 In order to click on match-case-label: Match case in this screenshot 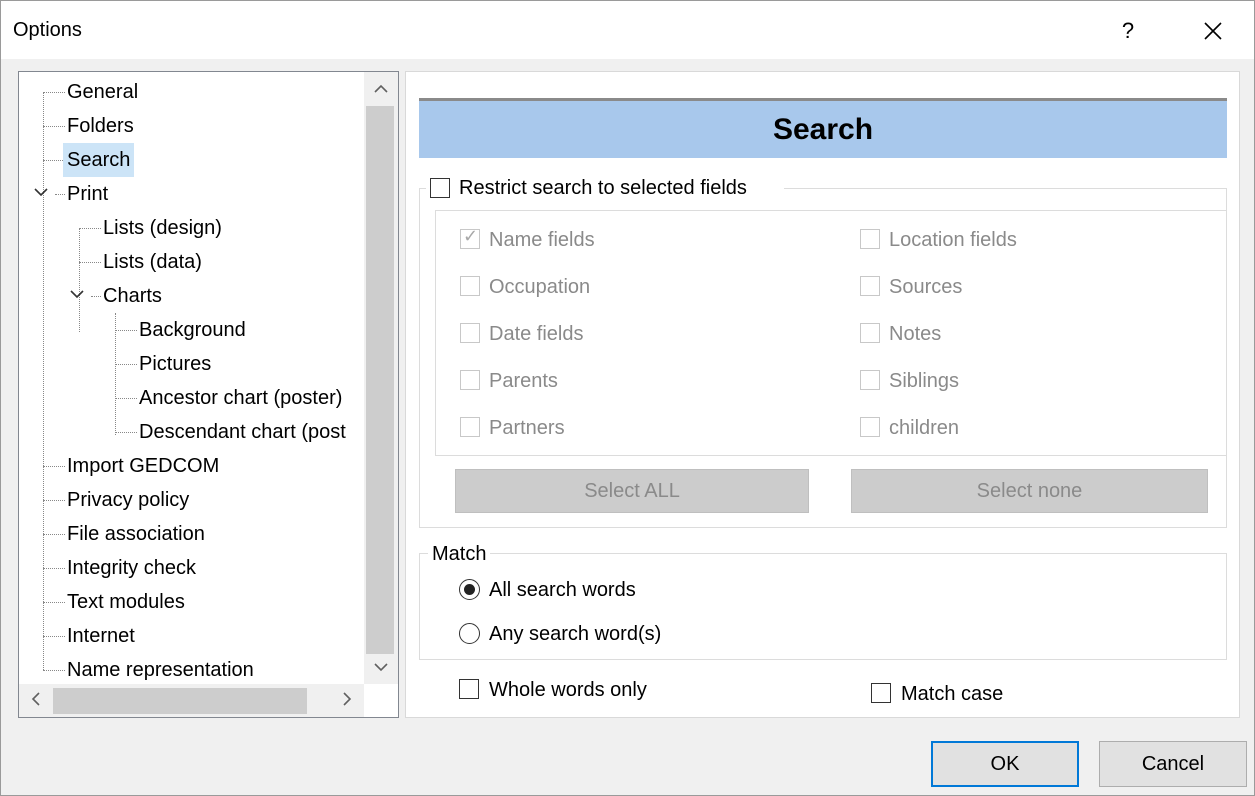, I will do `click(952, 694)`.